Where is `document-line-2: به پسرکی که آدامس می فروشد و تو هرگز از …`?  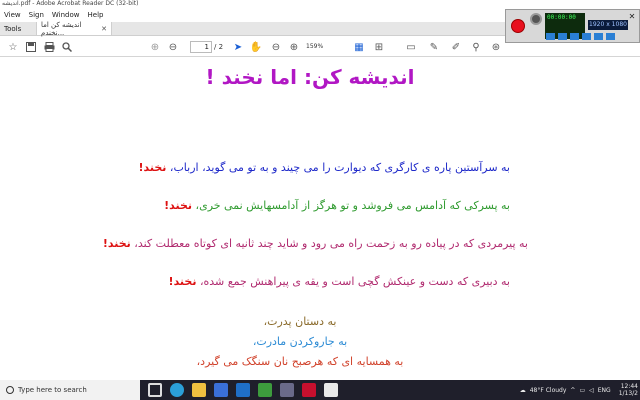
document-line-2: به پسرکی که آدامس می فروشد و تو هرگز از … is located at coordinates (337, 205).